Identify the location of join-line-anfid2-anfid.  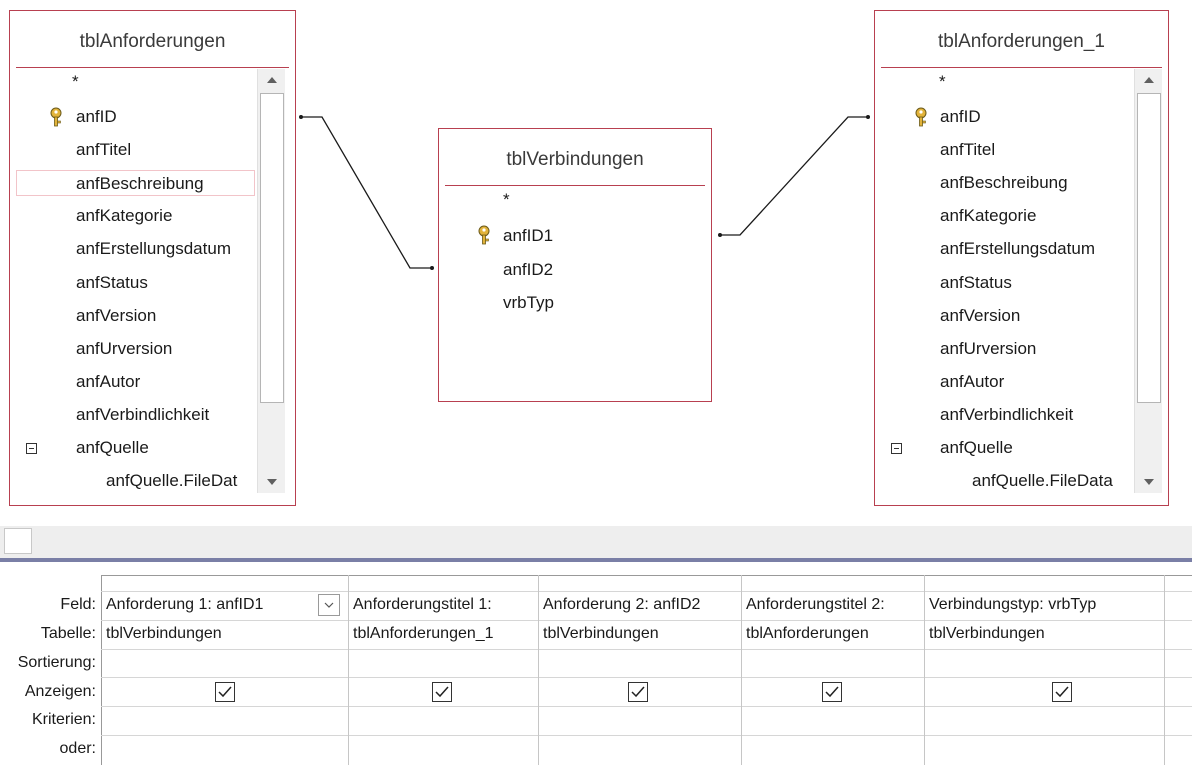
(794, 176).